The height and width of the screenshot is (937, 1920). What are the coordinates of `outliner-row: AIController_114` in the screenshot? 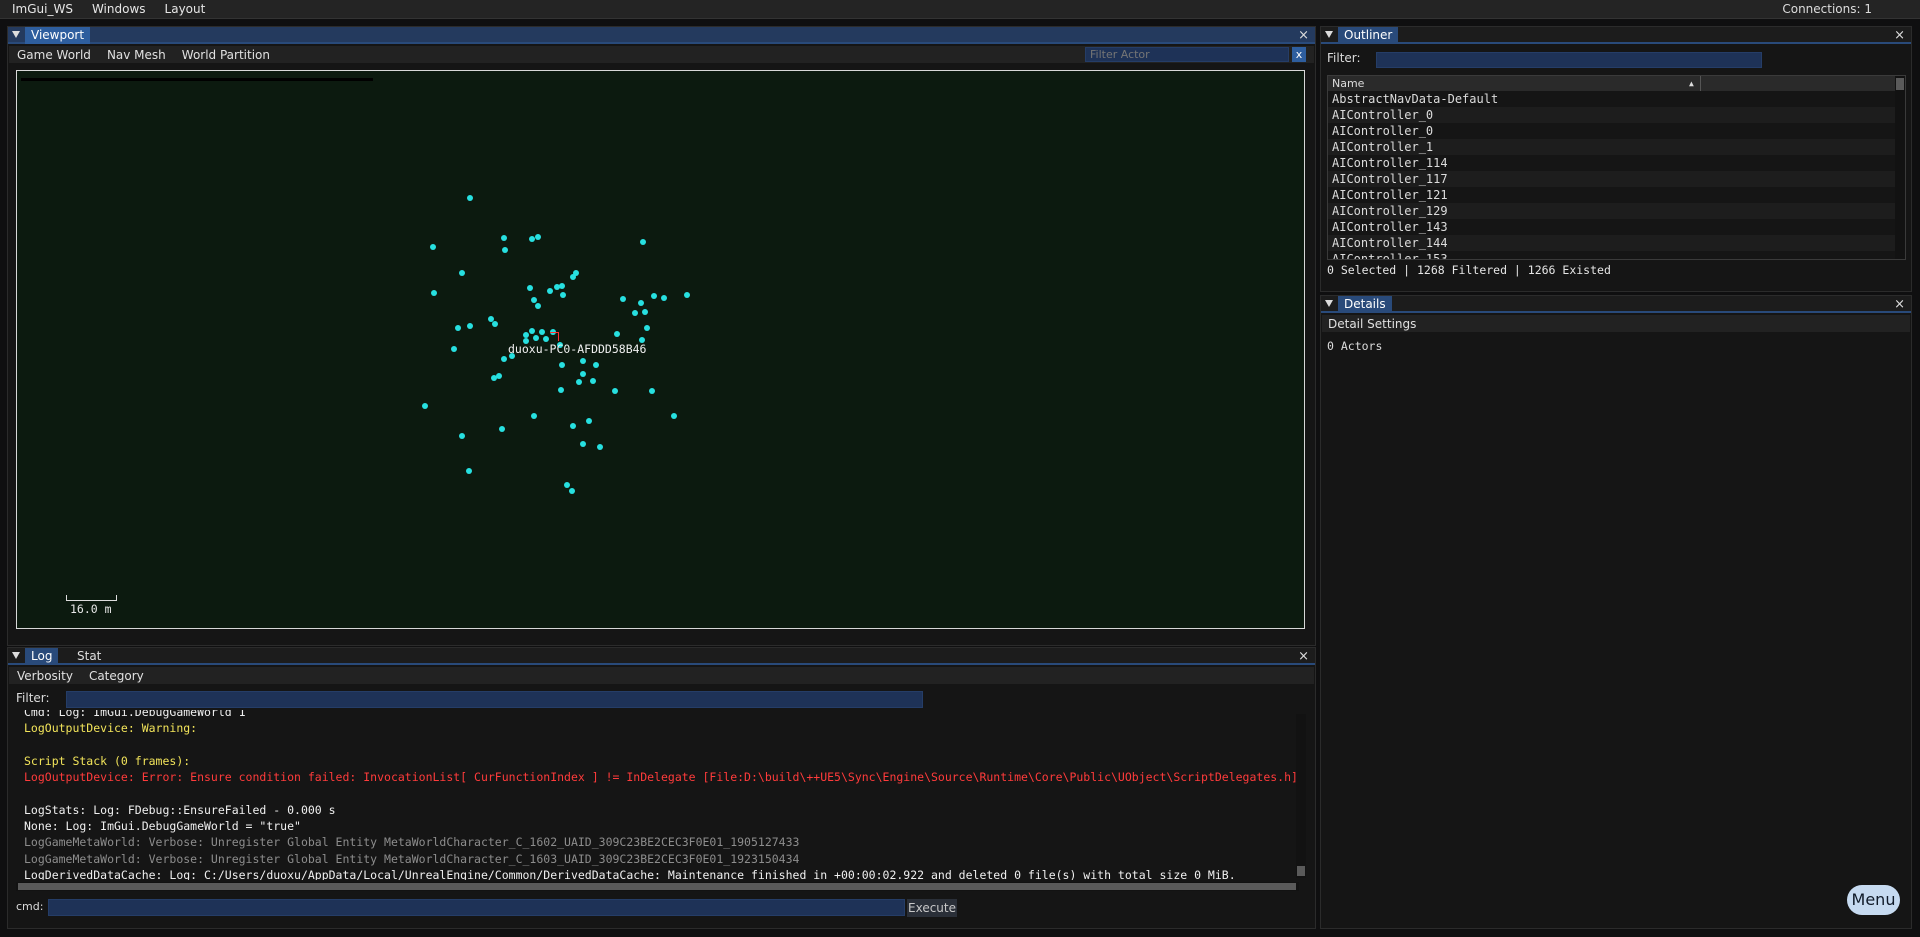 It's located at (1611, 163).